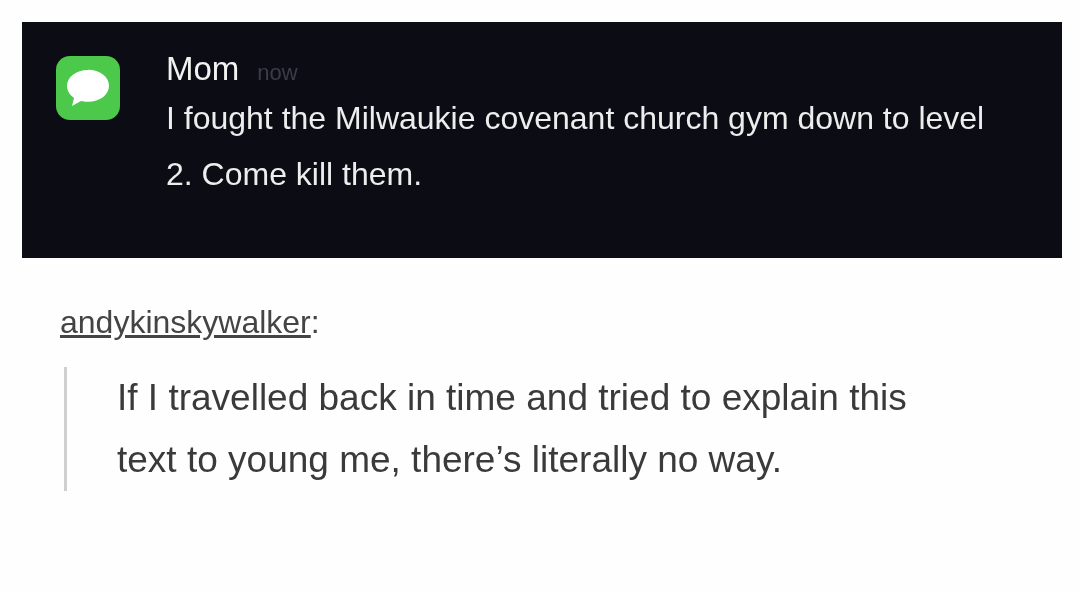 This screenshot has width=1080, height=591. What do you see at coordinates (203, 69) in the screenshot?
I see `sender-name: Mom` at bounding box center [203, 69].